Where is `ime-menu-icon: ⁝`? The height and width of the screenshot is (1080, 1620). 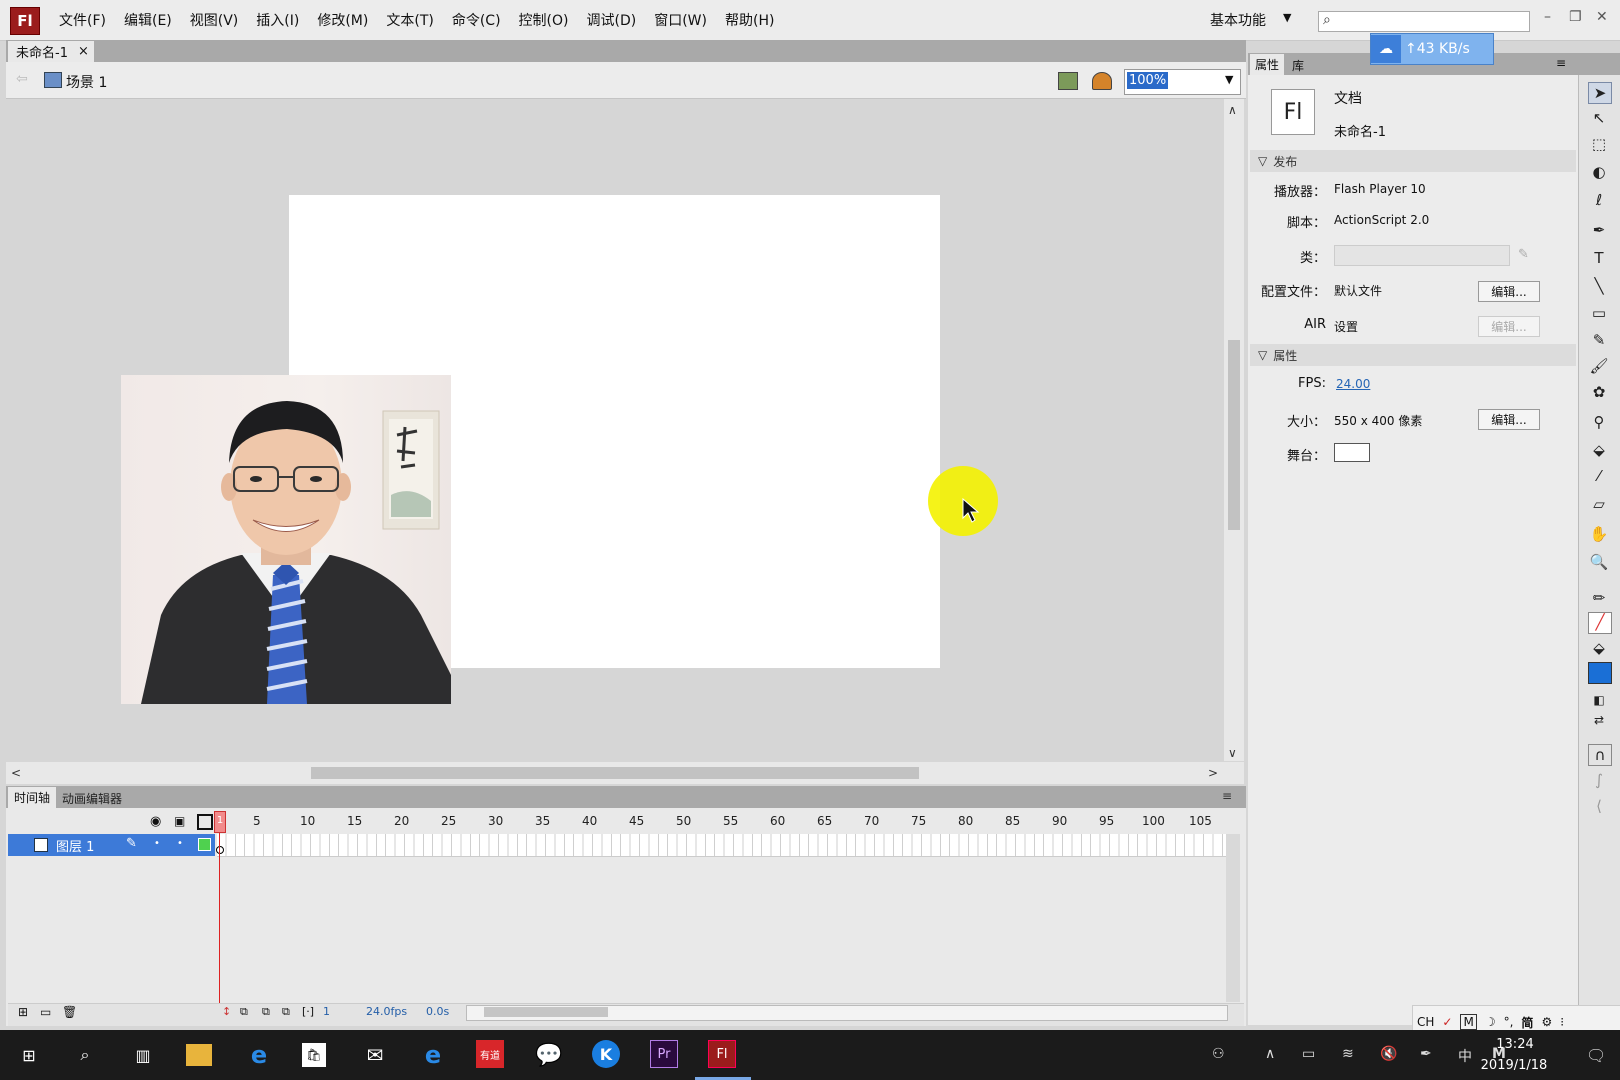 ime-menu-icon: ⁝ is located at coordinates (1562, 1022).